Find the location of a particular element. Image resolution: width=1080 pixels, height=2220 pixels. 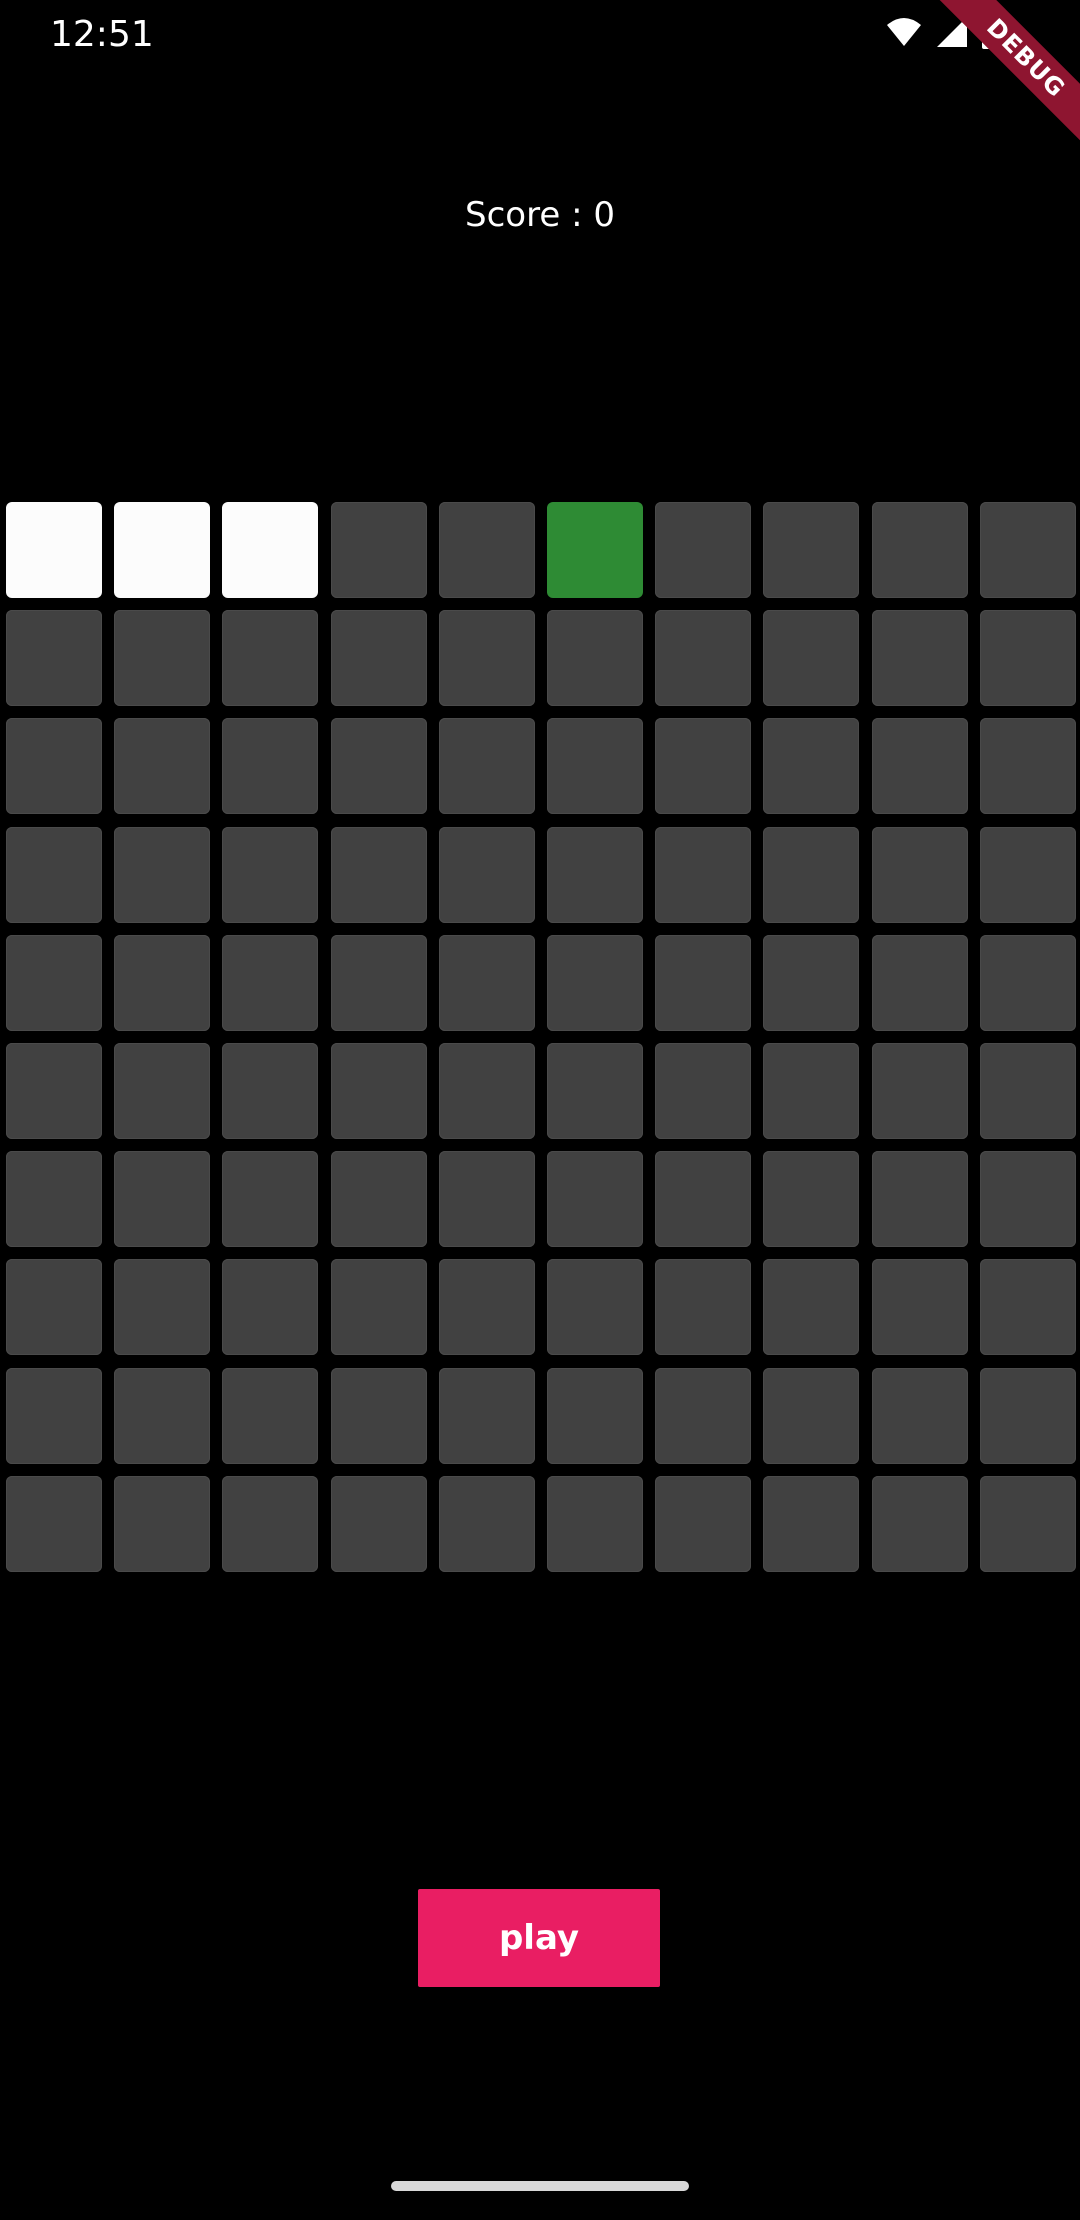

debug-banner: DEBUG is located at coordinates (1000, 80).